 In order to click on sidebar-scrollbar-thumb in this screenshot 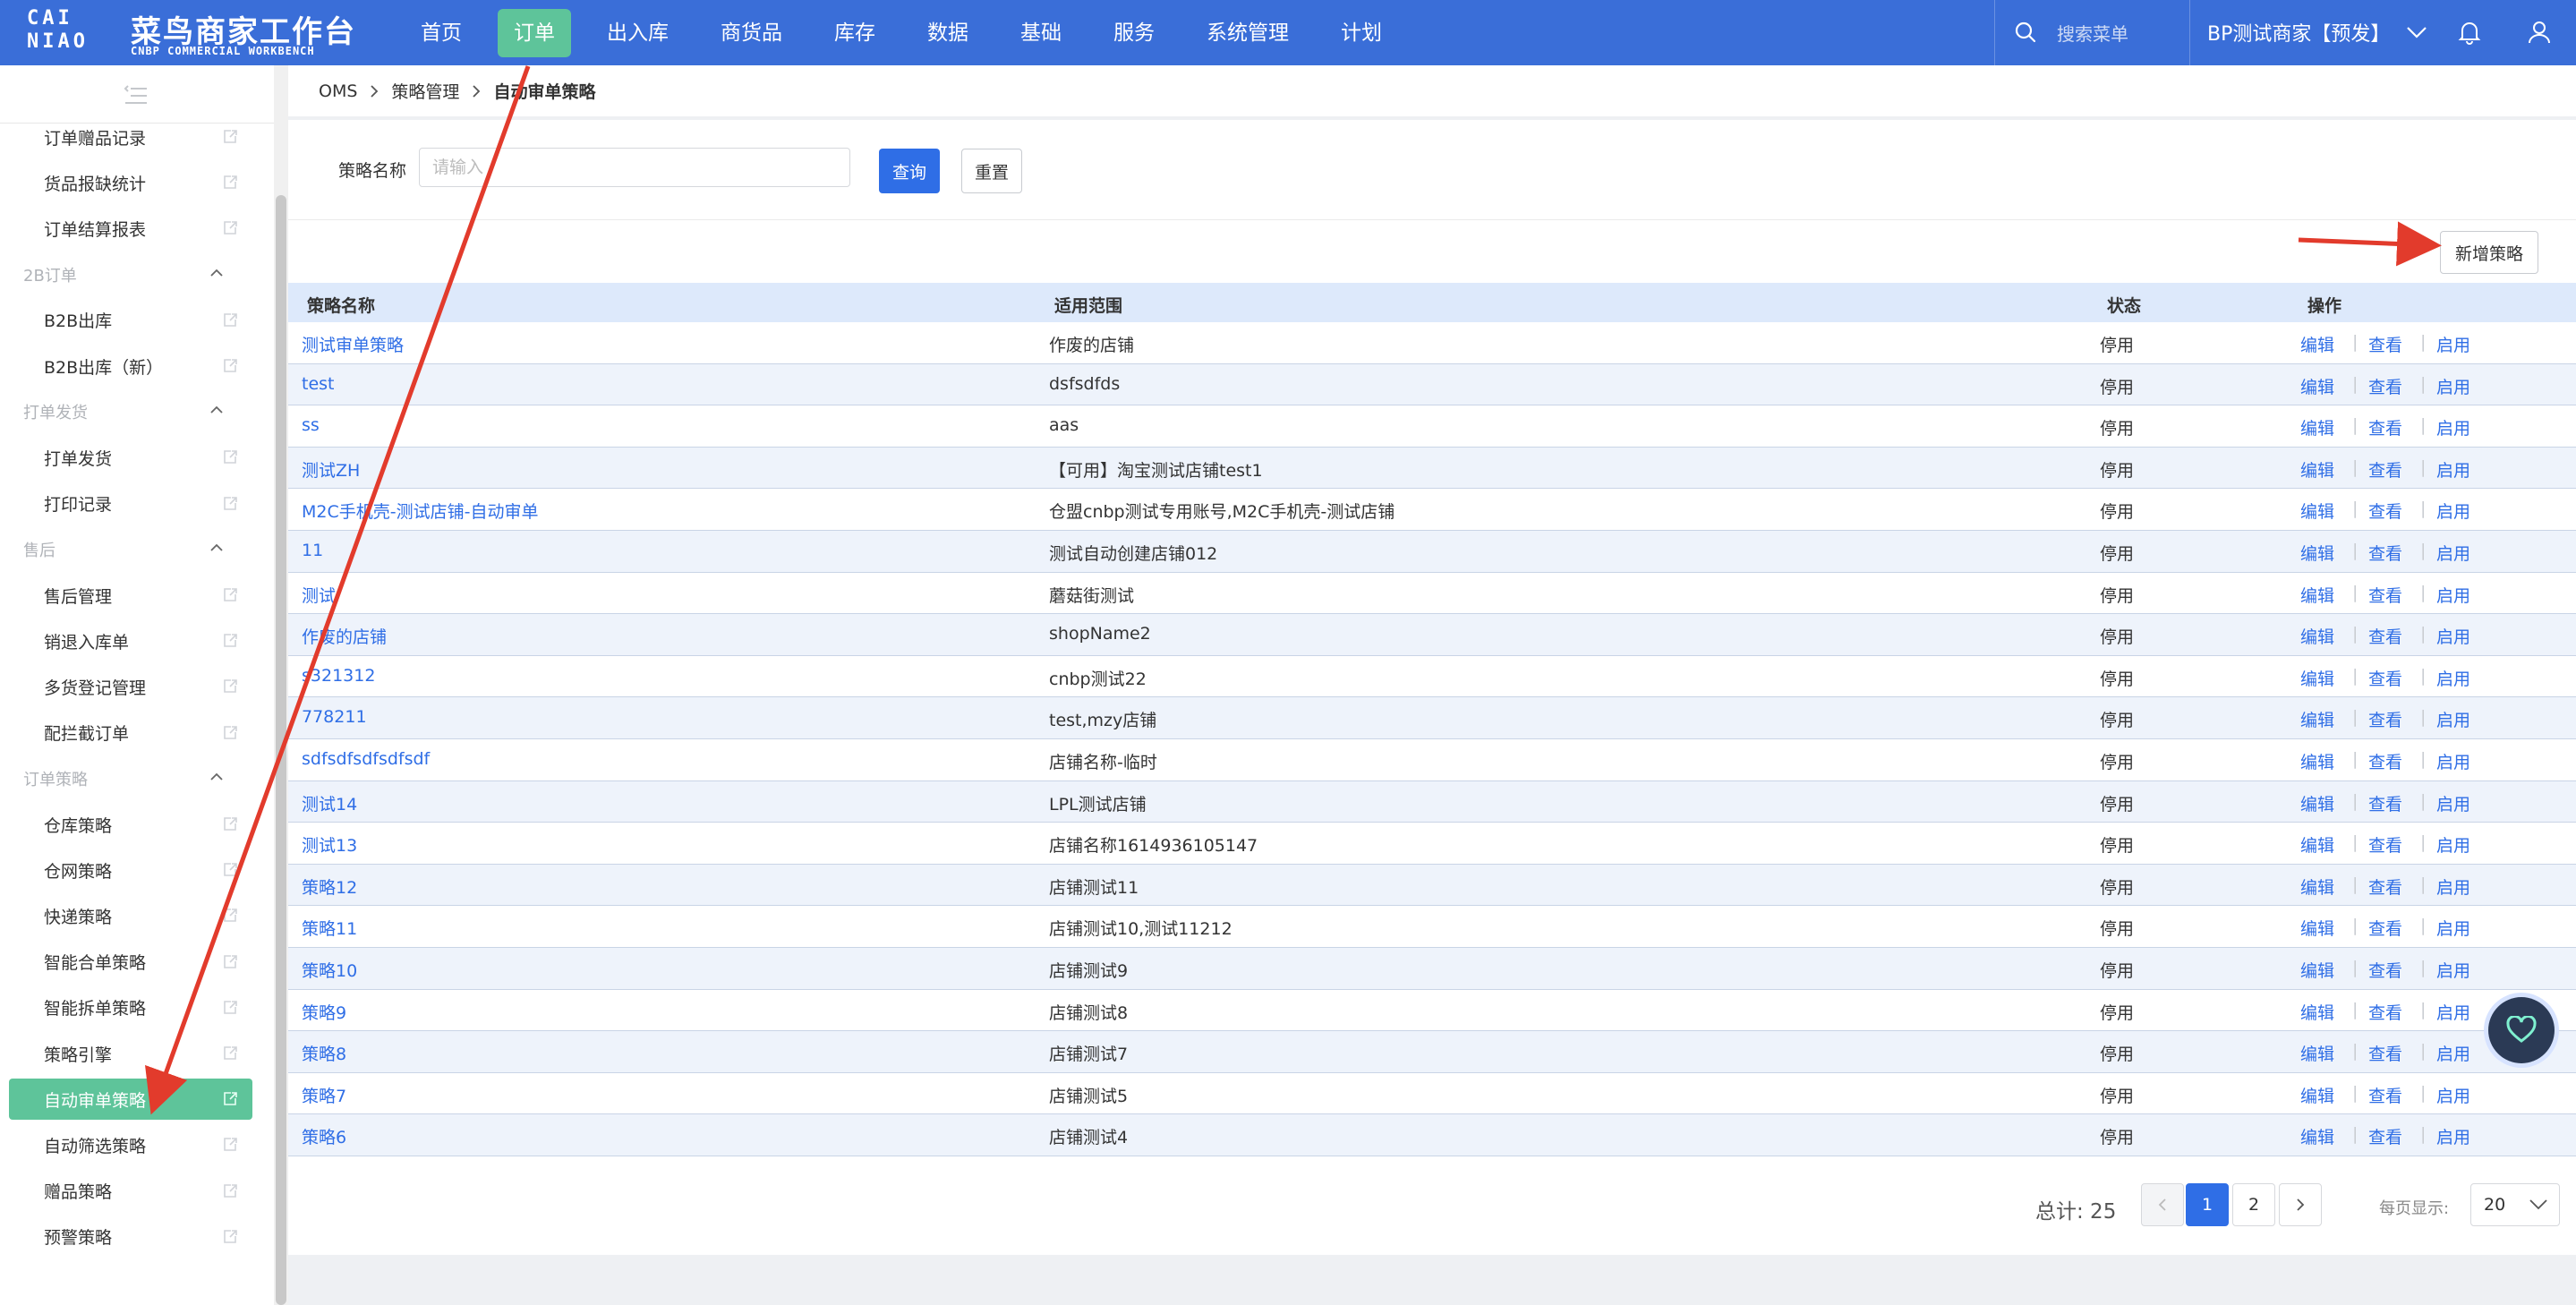, I will do `click(281, 750)`.